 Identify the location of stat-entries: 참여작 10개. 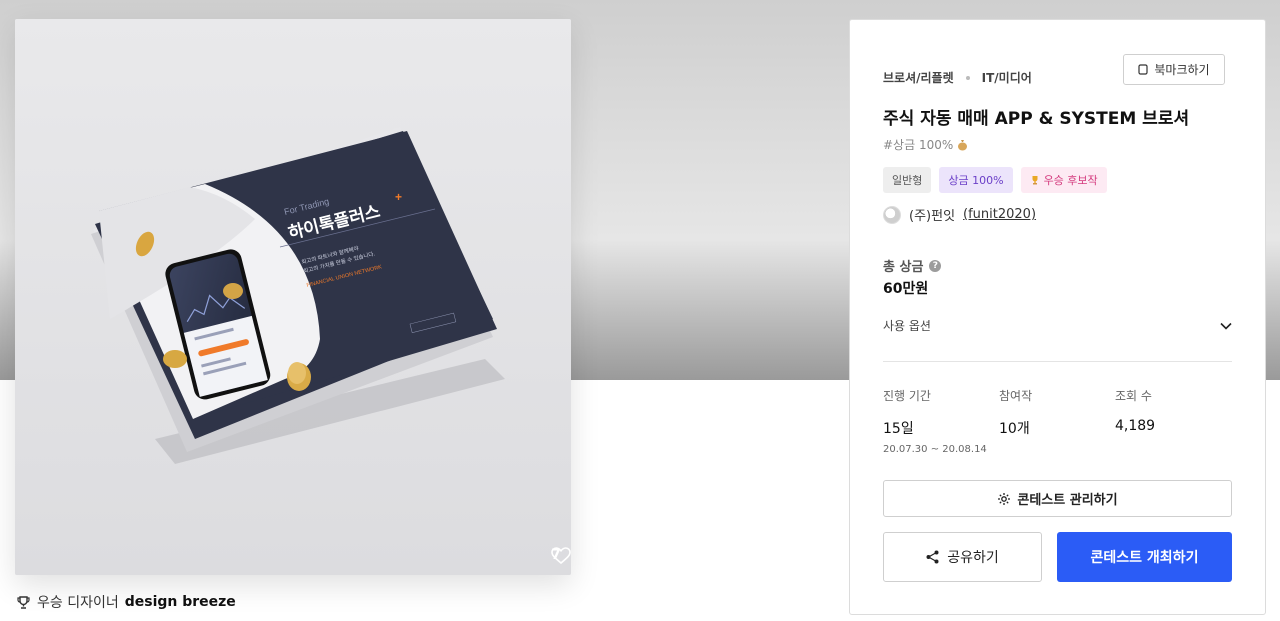
(1015, 412).